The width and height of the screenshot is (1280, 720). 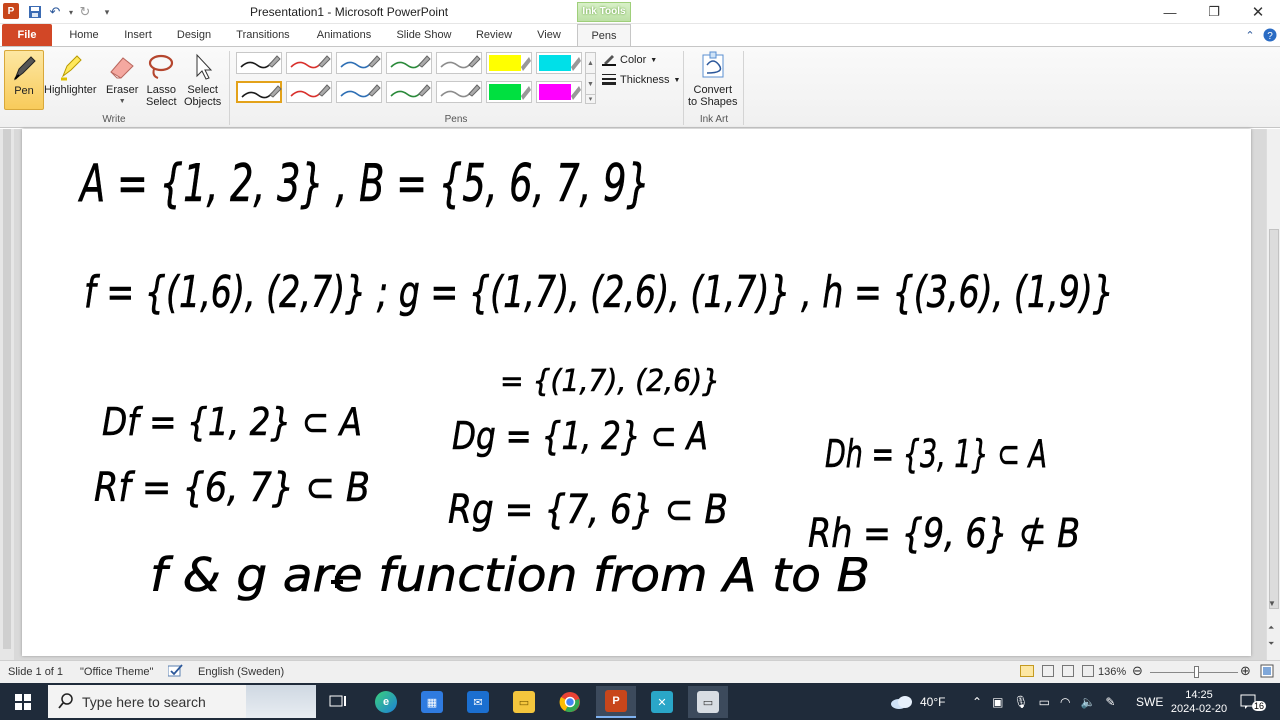 I want to click on clock: 14:25 2024-02-20, so click(x=1199, y=701).